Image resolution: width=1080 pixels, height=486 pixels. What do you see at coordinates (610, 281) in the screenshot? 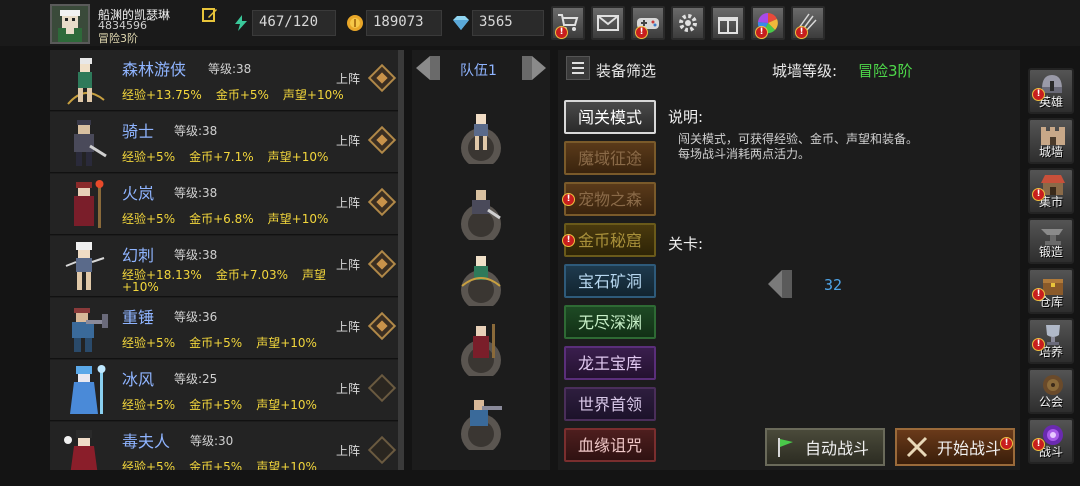
I see `mode-button-gem-mine: 宝石矿洞` at bounding box center [610, 281].